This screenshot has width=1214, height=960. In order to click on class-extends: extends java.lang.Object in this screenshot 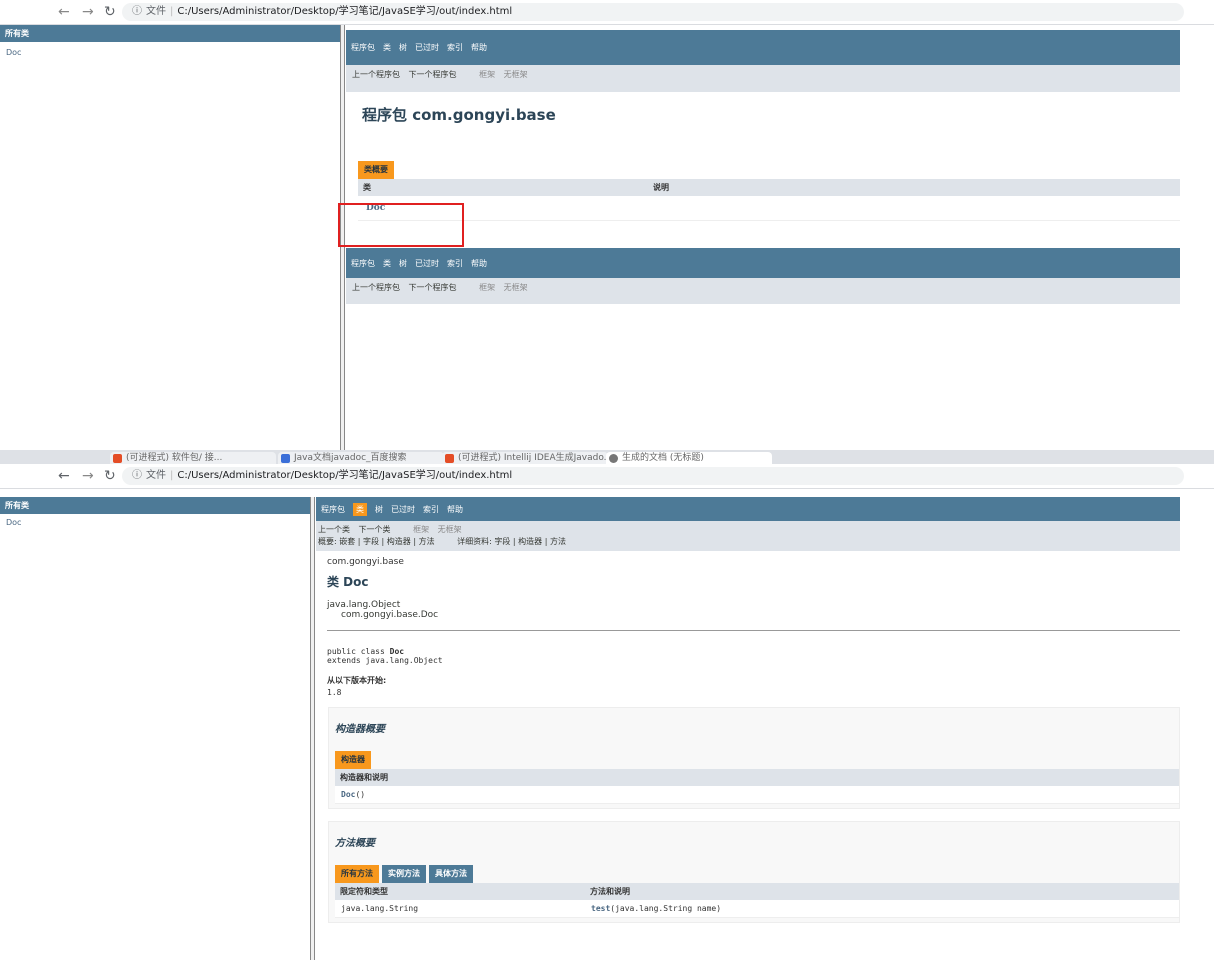, I will do `click(385, 660)`.